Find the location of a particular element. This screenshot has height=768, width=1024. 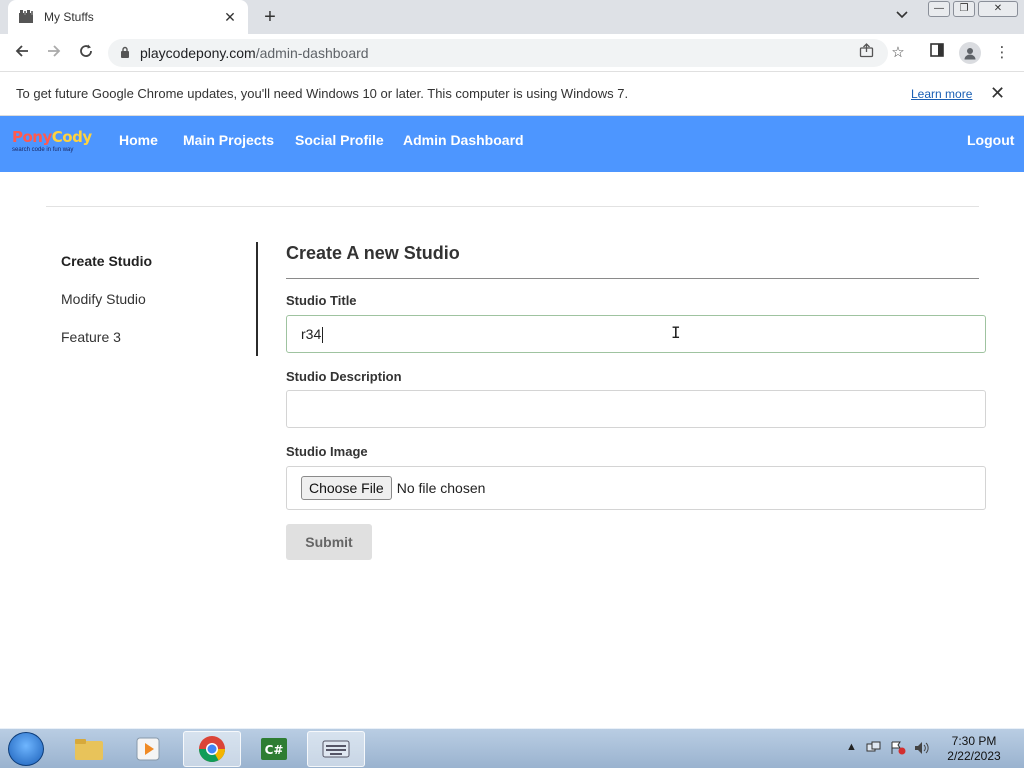

text-caret is located at coordinates (323, 335).